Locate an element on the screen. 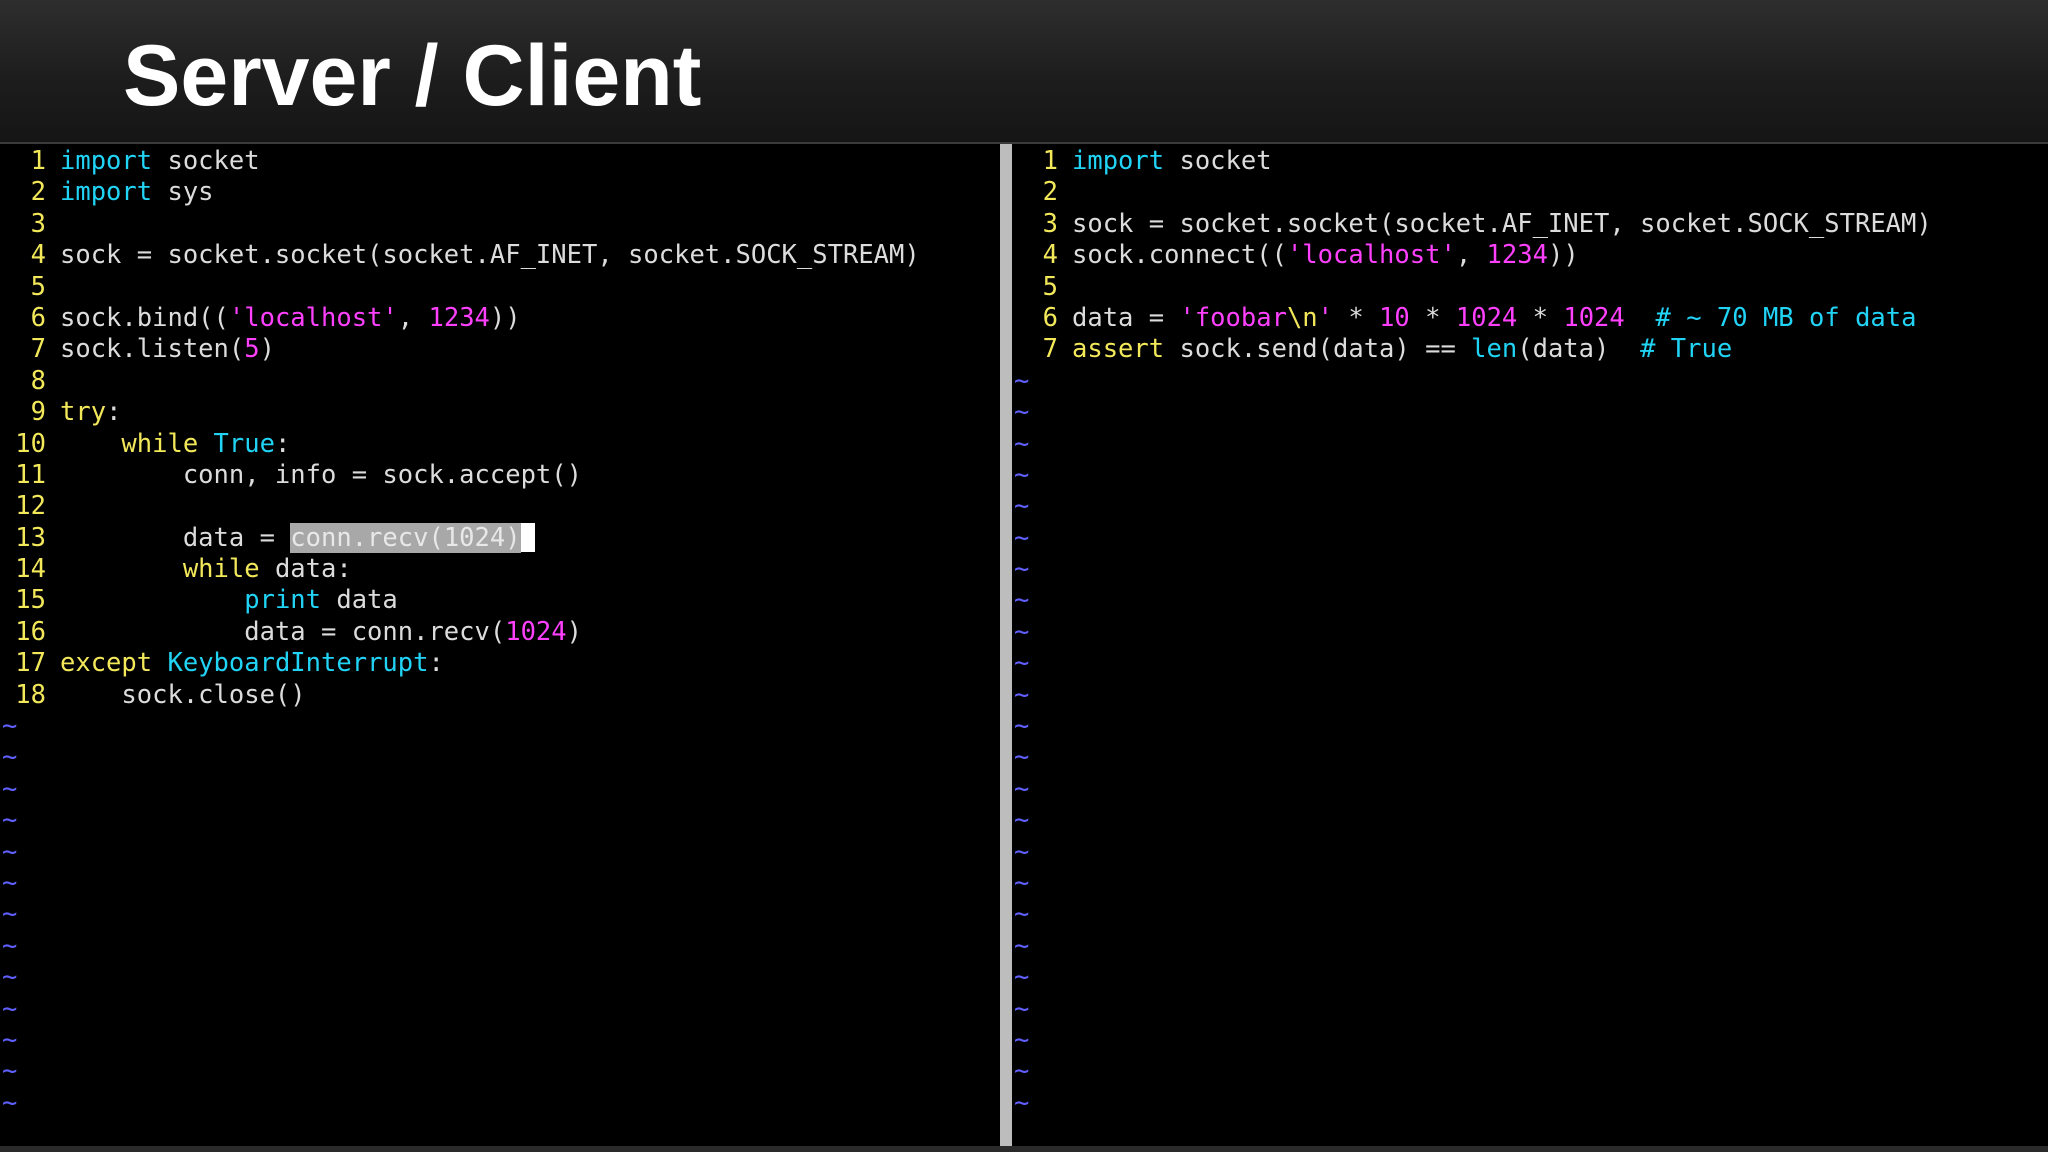 The height and width of the screenshot is (1152, 2048). code-line: 11 conn, info = sock.accept() is located at coordinates (500, 475).